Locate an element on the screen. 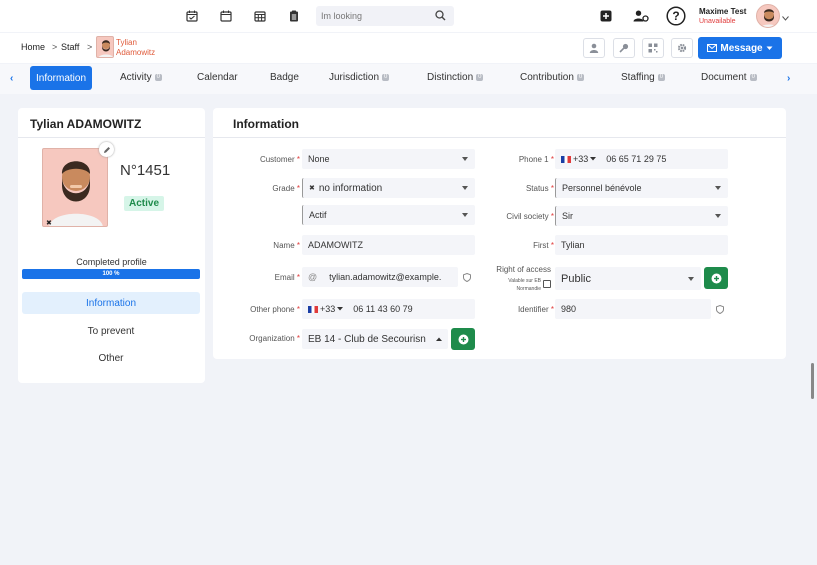 The height and width of the screenshot is (565, 817). breadcrumb-person-last: Adamowitz is located at coordinates (135, 52).